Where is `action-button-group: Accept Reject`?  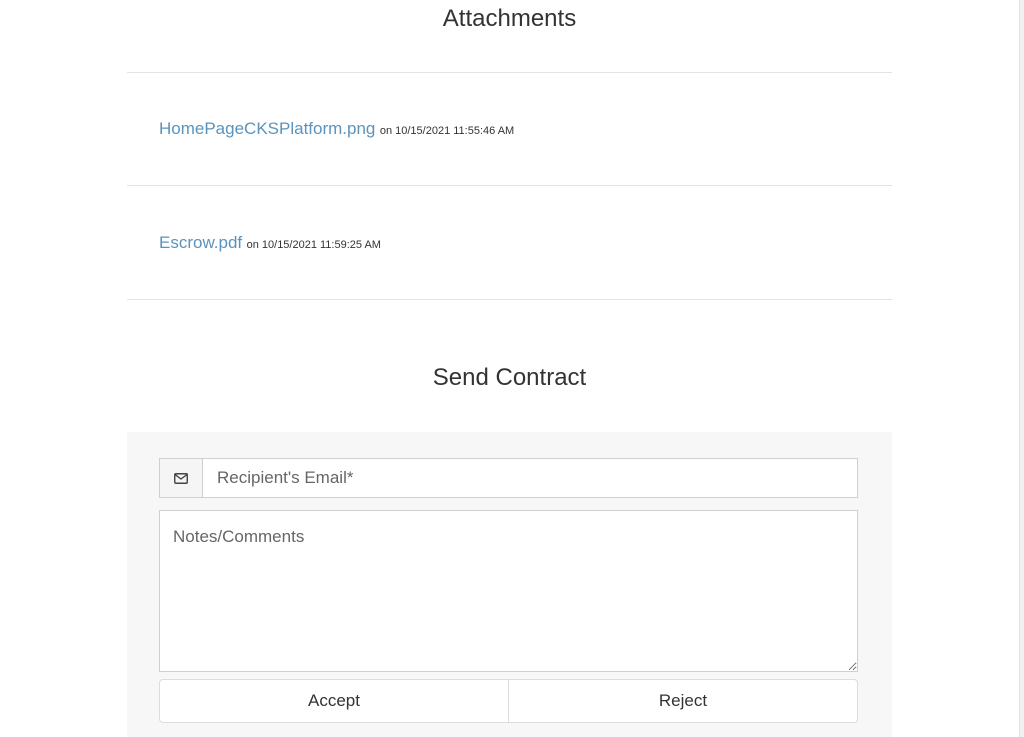 action-button-group: Accept Reject is located at coordinates (508, 701).